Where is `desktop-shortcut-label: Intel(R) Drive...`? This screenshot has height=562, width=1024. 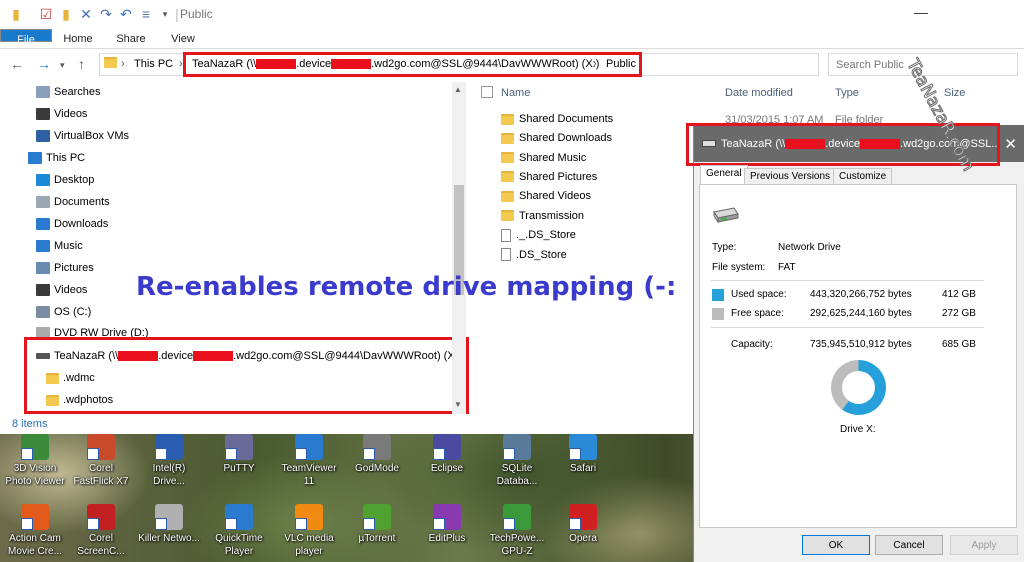
desktop-shortcut-label: Intel(R) Drive... is located at coordinates (169, 475).